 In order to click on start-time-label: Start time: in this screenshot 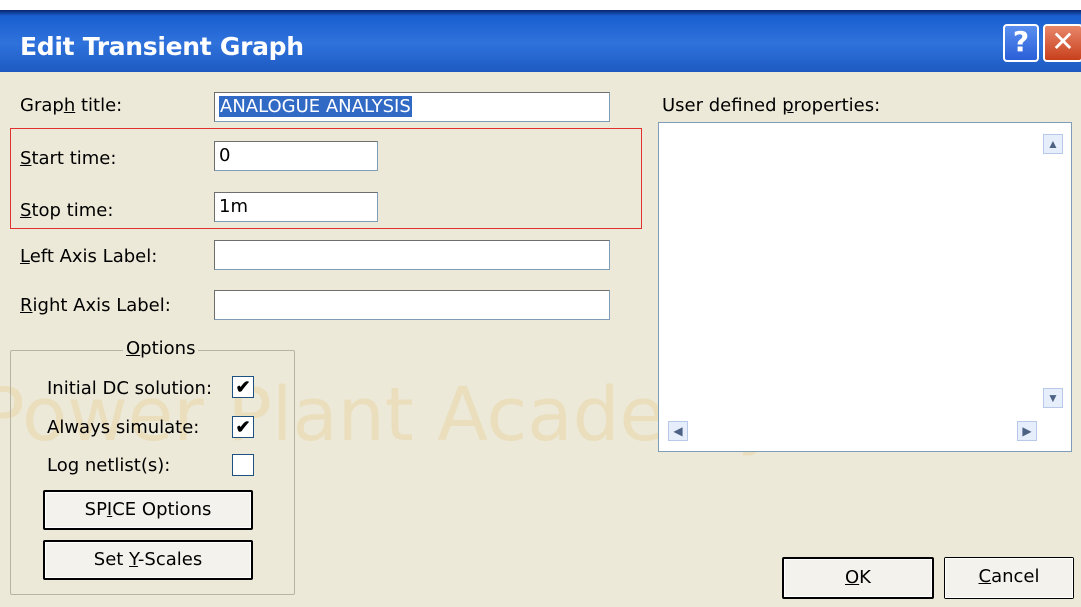, I will do `click(68, 158)`.